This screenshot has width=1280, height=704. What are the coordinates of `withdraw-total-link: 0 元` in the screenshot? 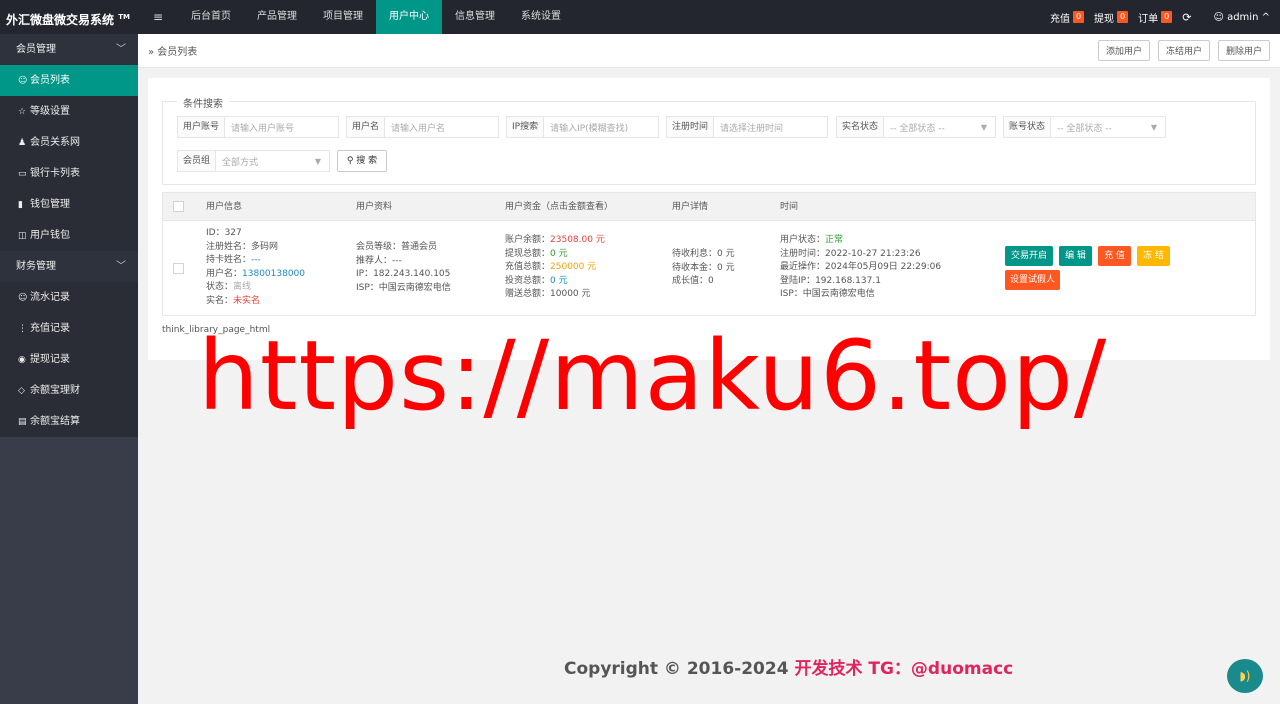 It's located at (559, 254).